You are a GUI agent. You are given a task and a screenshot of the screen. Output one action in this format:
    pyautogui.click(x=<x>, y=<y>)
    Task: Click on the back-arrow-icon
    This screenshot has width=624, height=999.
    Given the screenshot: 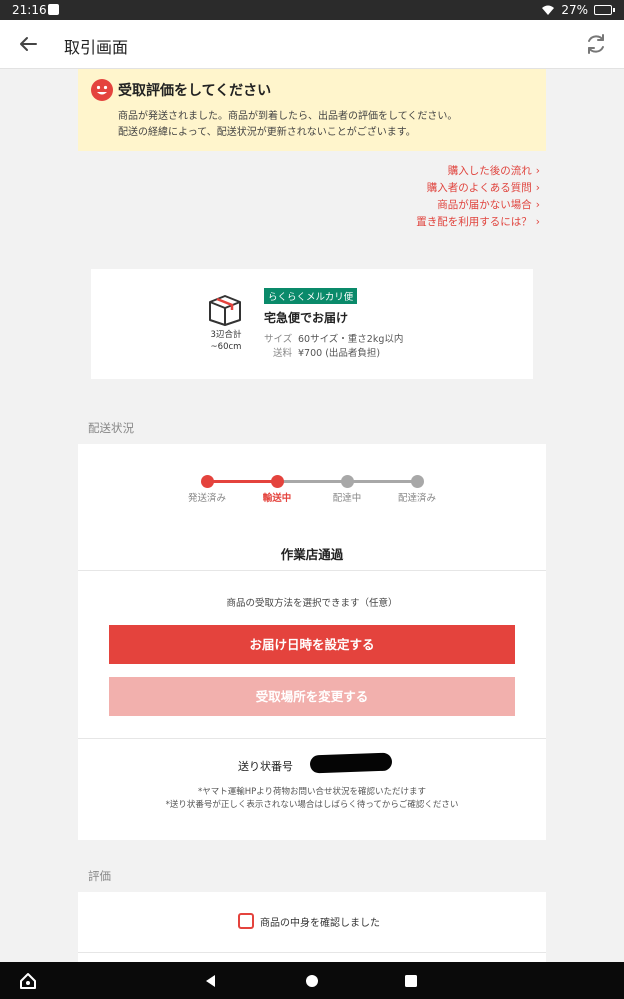 What is the action you would take?
    pyautogui.click(x=28, y=44)
    